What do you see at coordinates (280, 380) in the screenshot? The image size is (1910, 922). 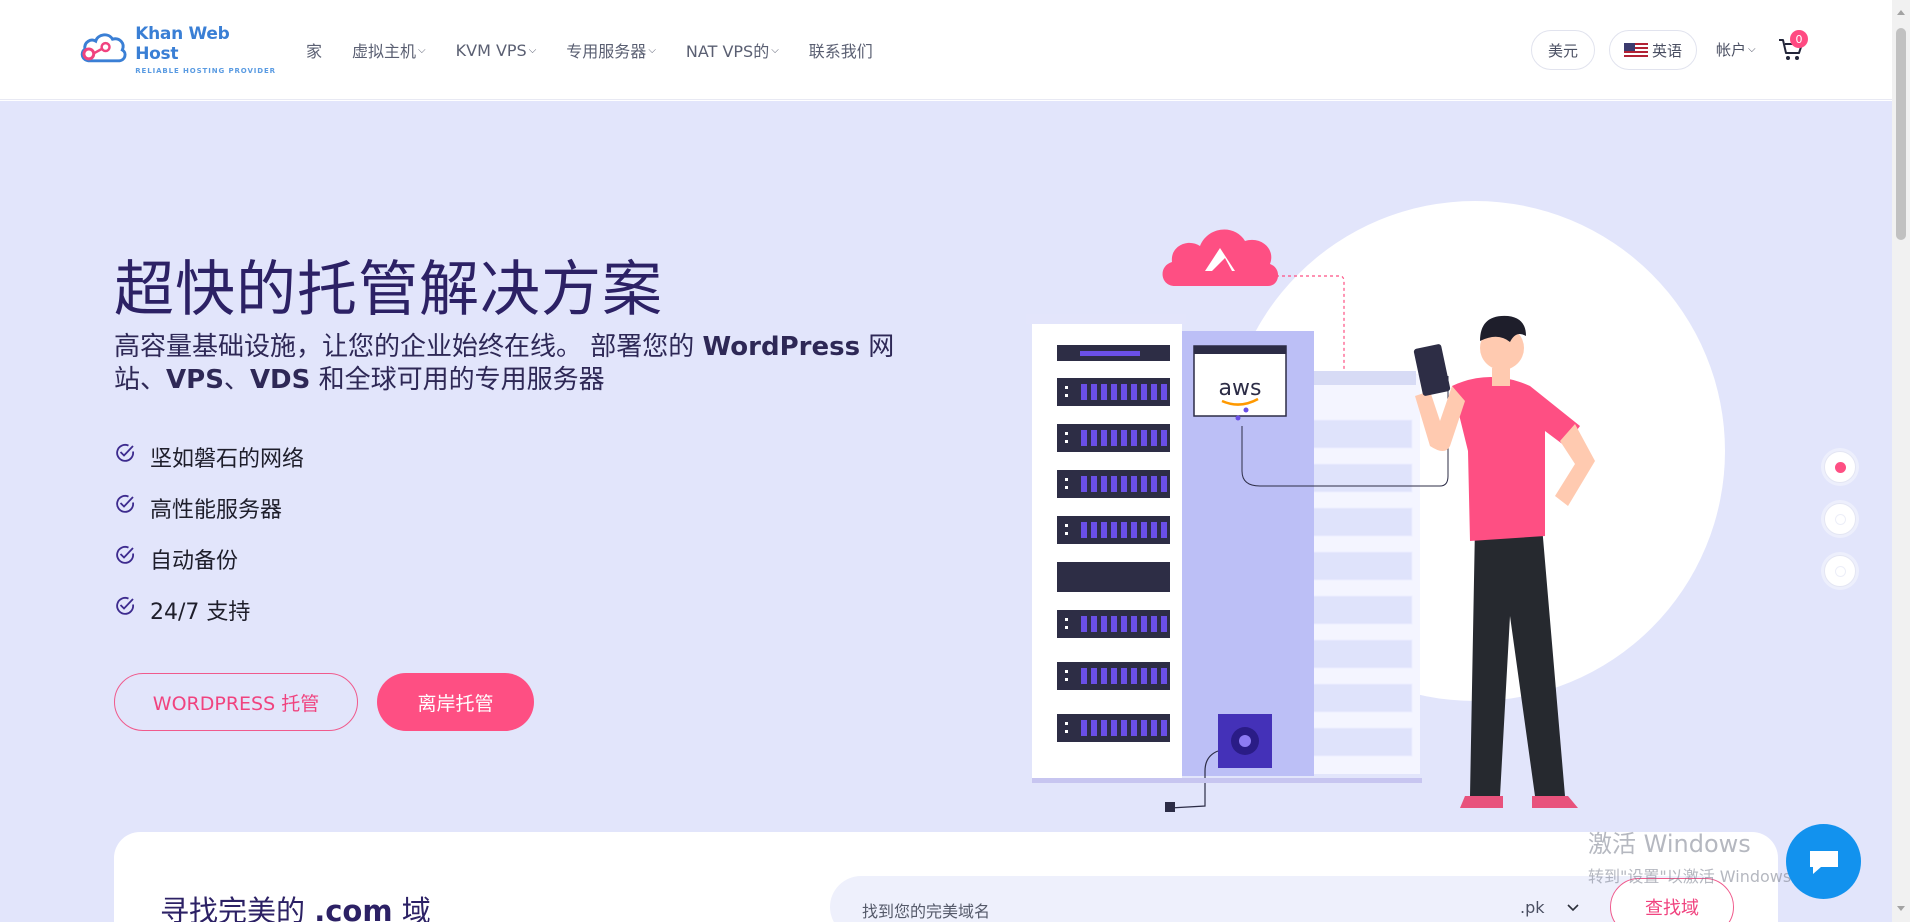 I see `hero-sub-bold-3: VDS` at bounding box center [280, 380].